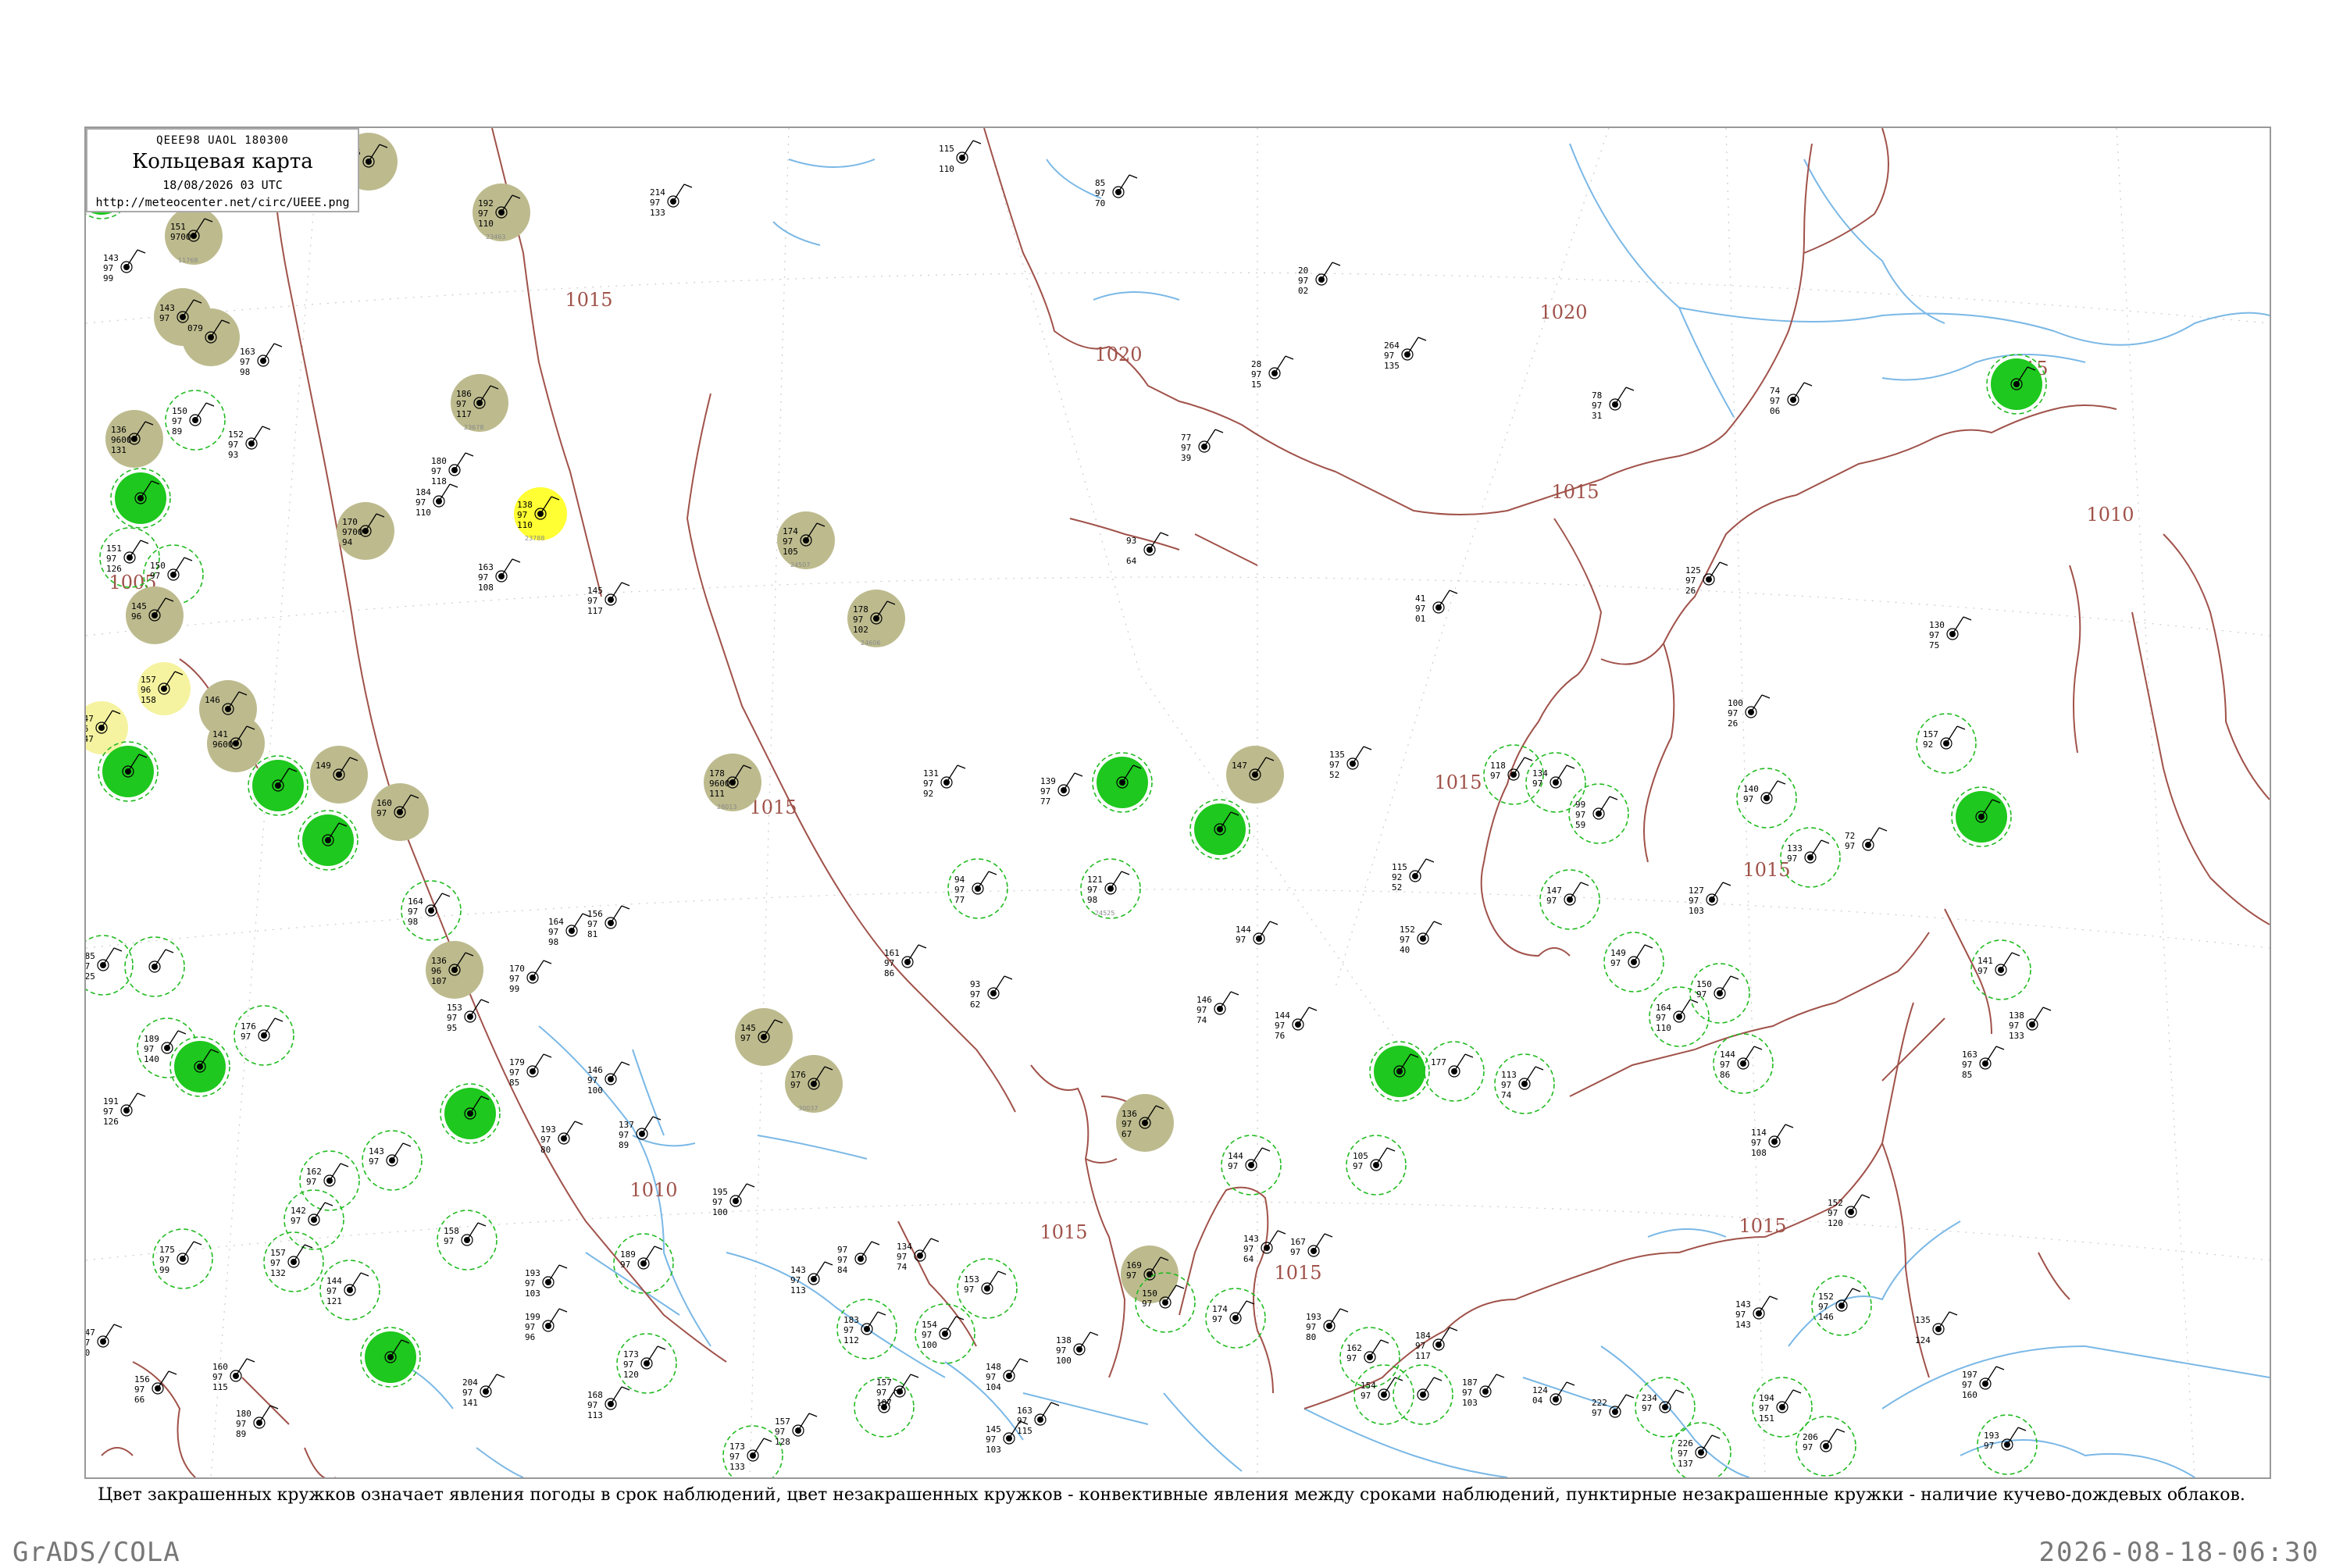 The height and width of the screenshot is (1568, 2343). What do you see at coordinates (1950, 633) in the screenshot?
I see `station-plot: 1309775` at bounding box center [1950, 633].